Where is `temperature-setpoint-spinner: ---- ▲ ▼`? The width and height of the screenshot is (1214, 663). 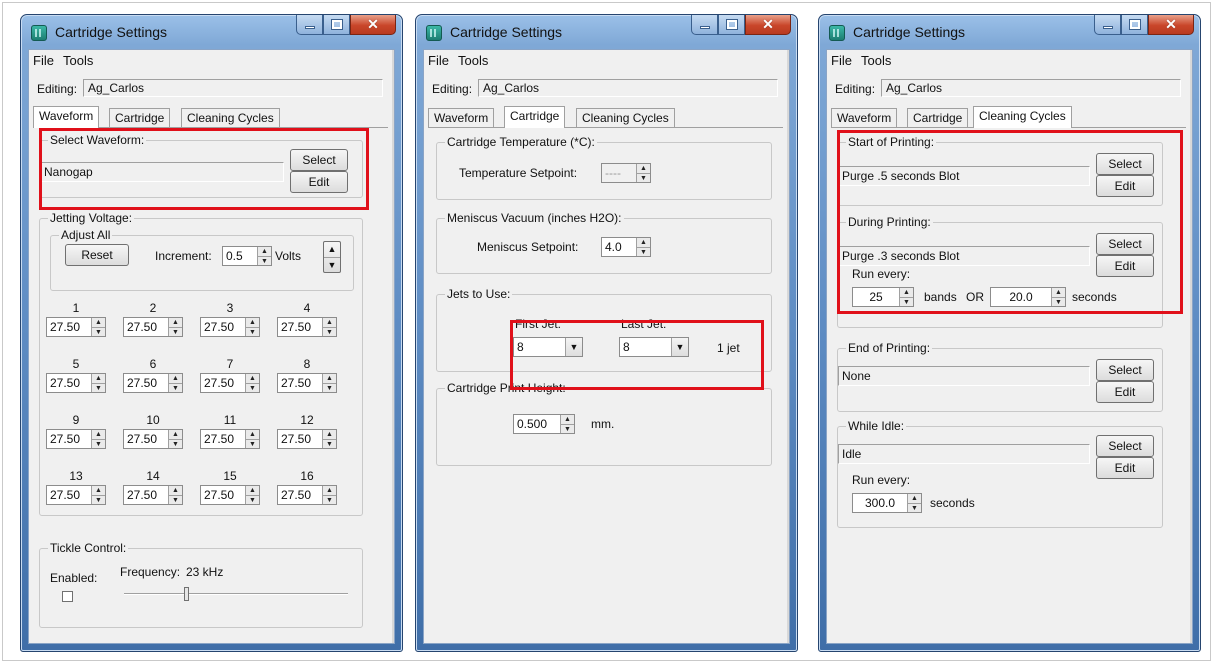 temperature-setpoint-spinner: ---- ▲ ▼ is located at coordinates (626, 173).